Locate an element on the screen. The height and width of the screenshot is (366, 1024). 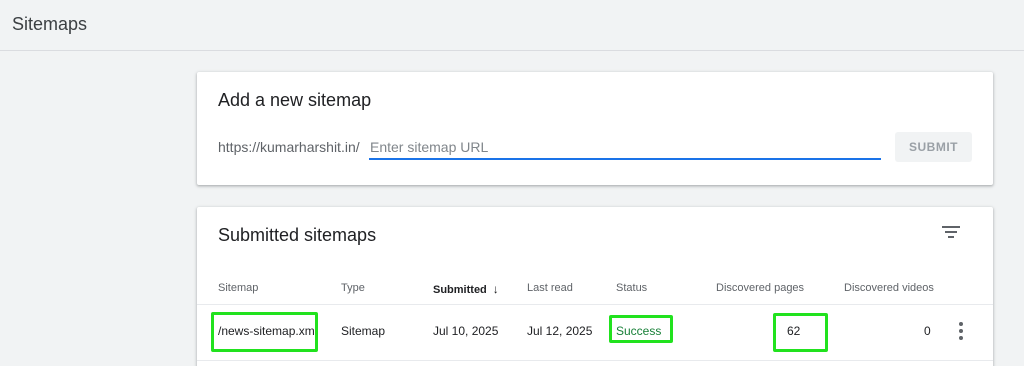
submitted-sitemaps-title: Submitted sitemaps is located at coordinates (297, 235).